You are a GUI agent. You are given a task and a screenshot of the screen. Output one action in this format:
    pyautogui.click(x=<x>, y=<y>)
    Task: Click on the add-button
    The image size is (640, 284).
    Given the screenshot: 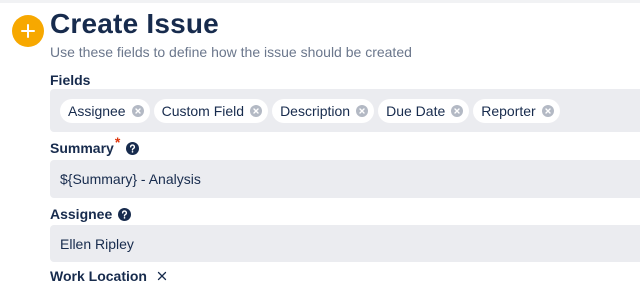 What is the action you would take?
    pyautogui.click(x=28, y=31)
    